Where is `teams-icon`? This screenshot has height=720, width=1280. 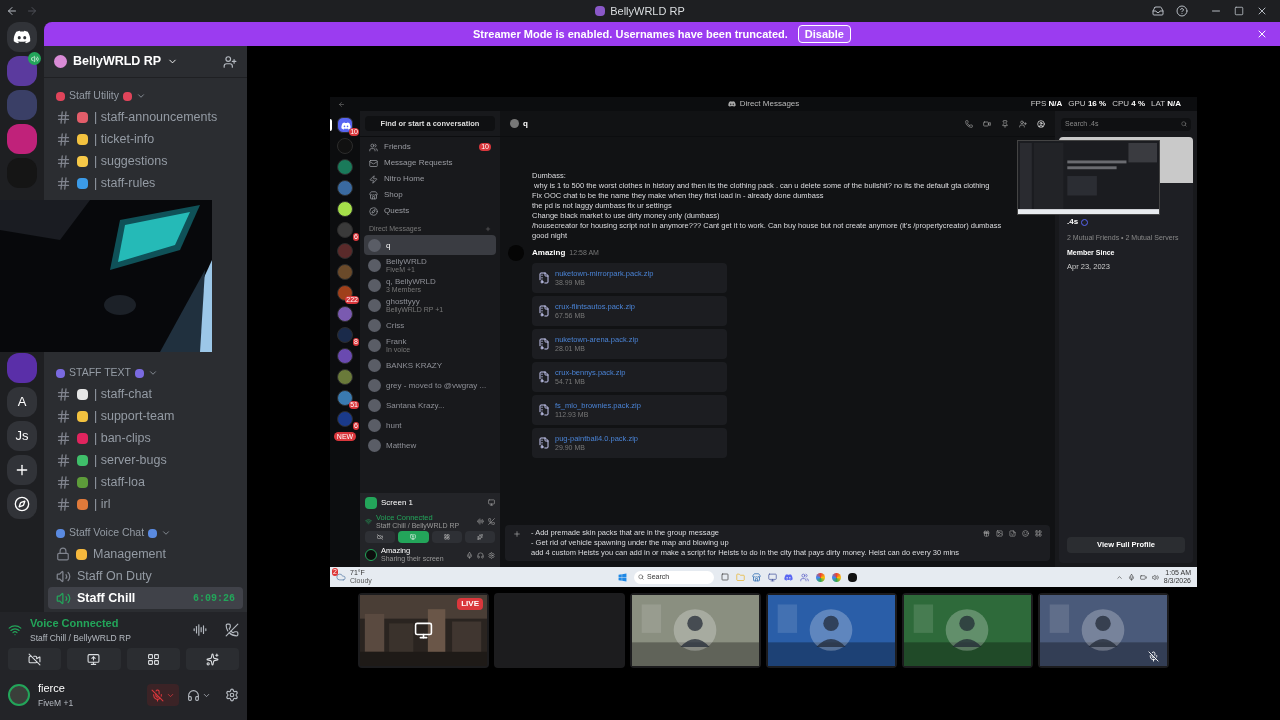 teams-icon is located at coordinates (804, 577).